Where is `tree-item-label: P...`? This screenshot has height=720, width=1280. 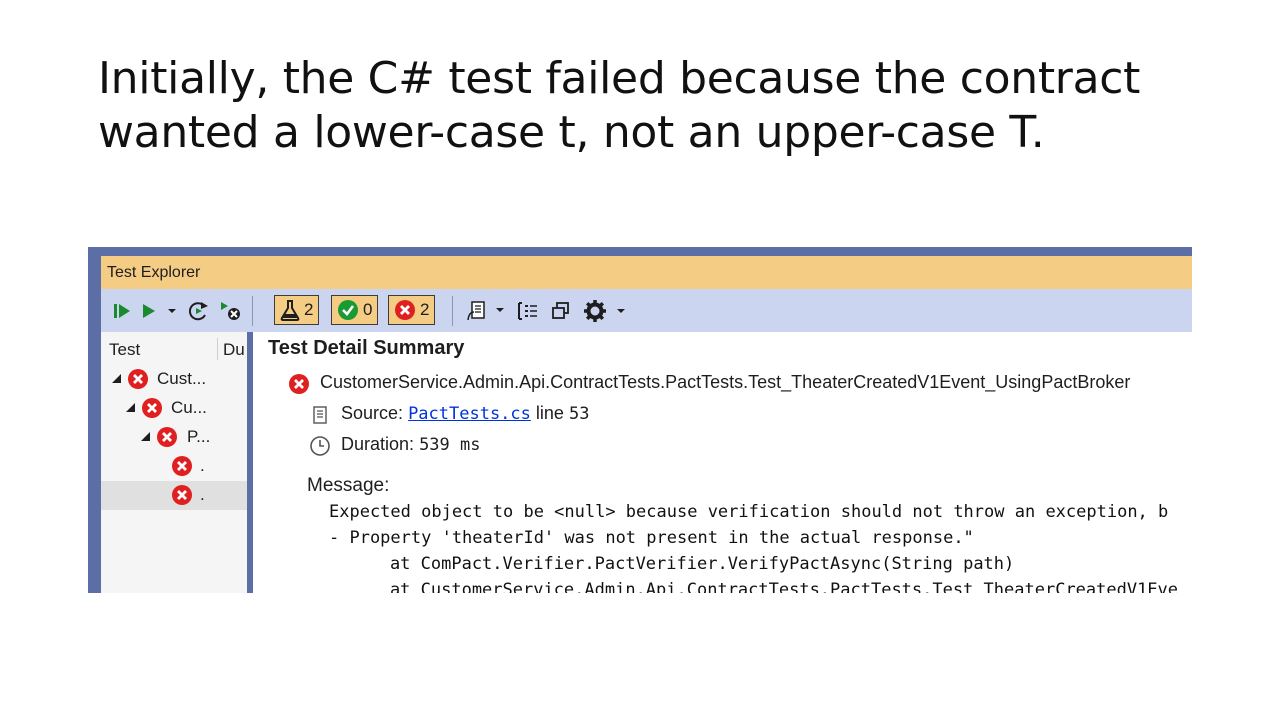
tree-item-label: P... is located at coordinates (199, 436).